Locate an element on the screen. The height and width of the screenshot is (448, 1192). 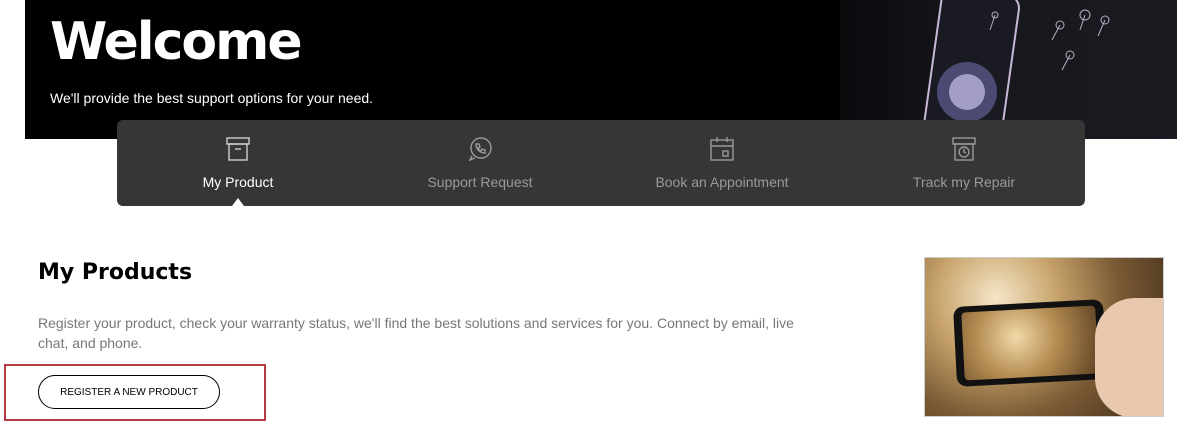
tab-track-repair: Track my Repair is located at coordinates (964, 163).